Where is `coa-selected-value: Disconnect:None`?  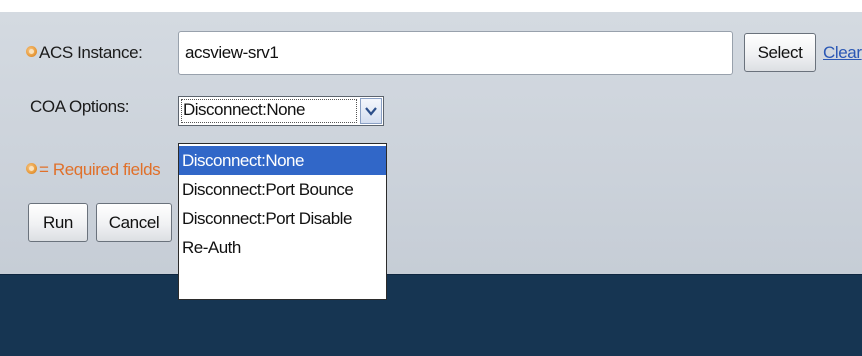
coa-selected-value: Disconnect:None is located at coordinates (244, 109).